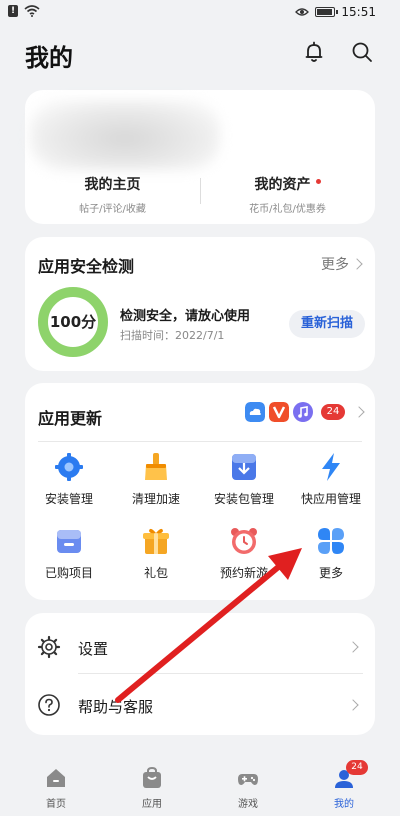 Image resolution: width=400 pixels, height=816 pixels. I want to click on my-homepage-label: 我的主页, so click(112, 185).